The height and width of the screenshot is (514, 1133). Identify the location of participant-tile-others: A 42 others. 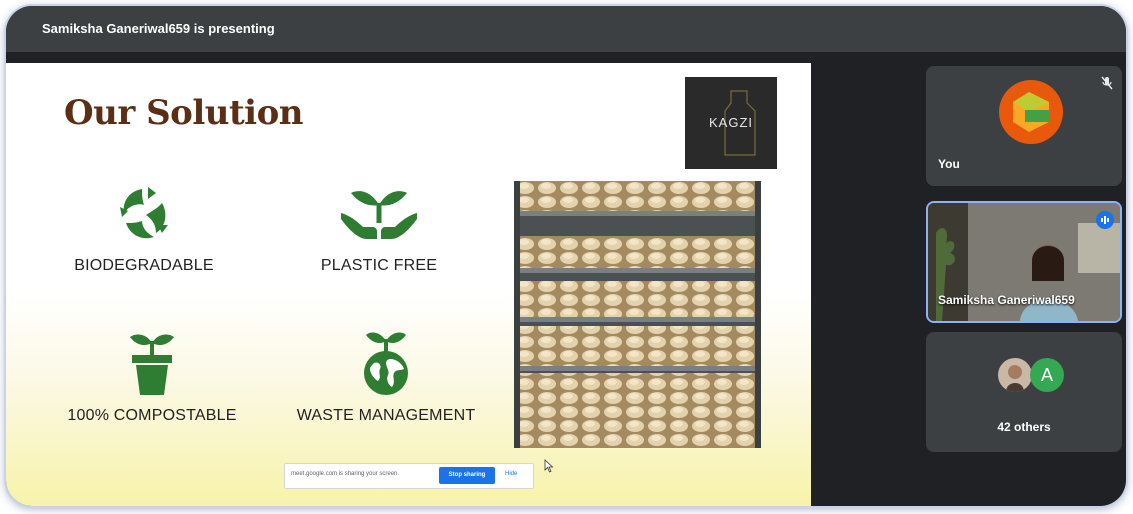
(1024, 392).